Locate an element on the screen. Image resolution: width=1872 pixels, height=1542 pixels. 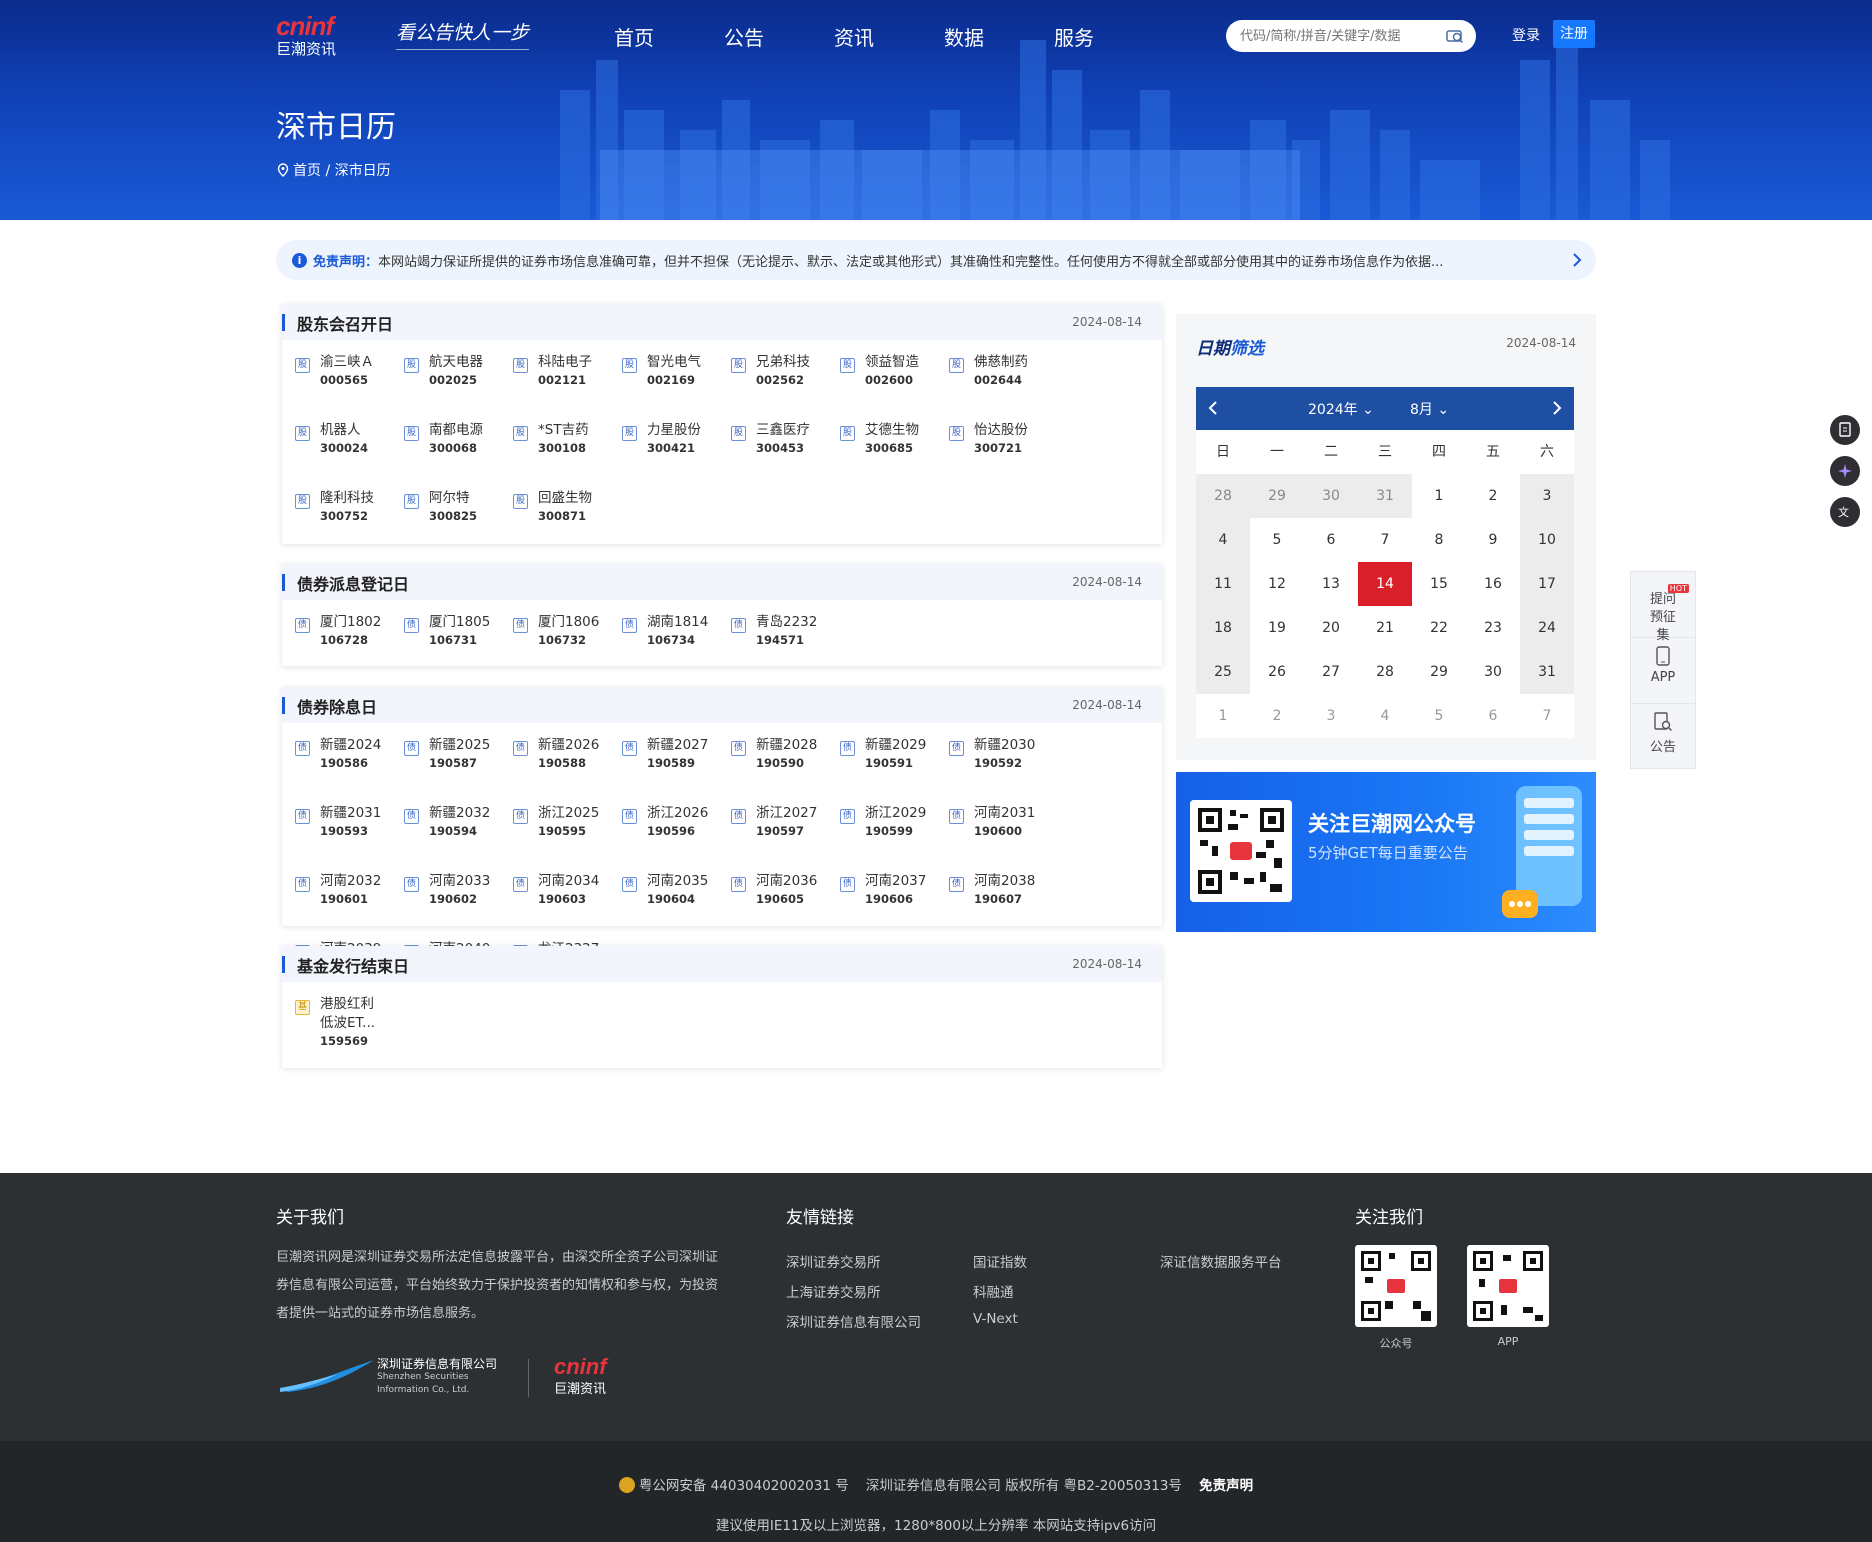
security-item: 股科陆电子 002121 is located at coordinates (567, 387).